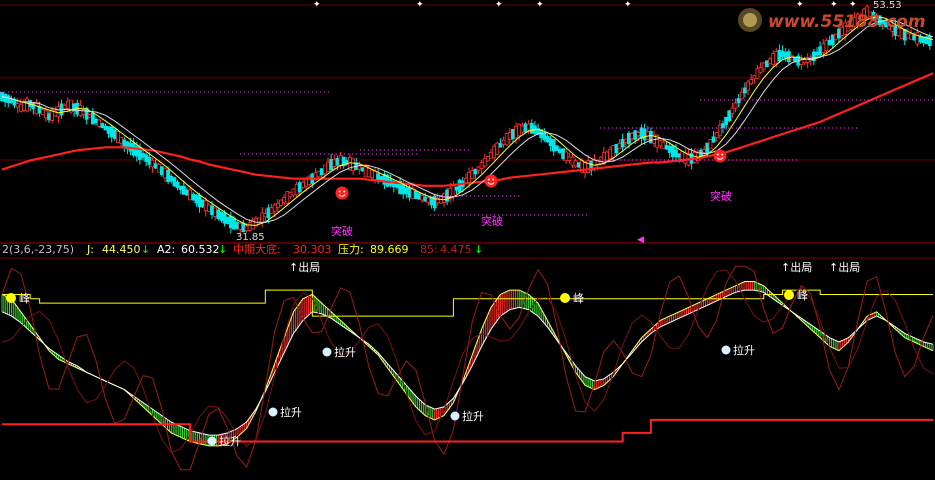  I want to click on a2-arrow-icon: ↓, so click(222, 249).